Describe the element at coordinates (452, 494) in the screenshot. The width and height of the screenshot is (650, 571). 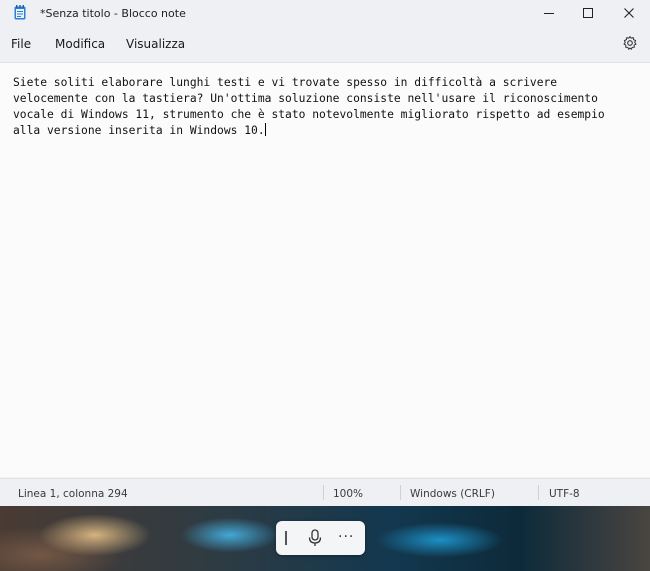
I see `line-ending: Windows (CRLF)` at that location.